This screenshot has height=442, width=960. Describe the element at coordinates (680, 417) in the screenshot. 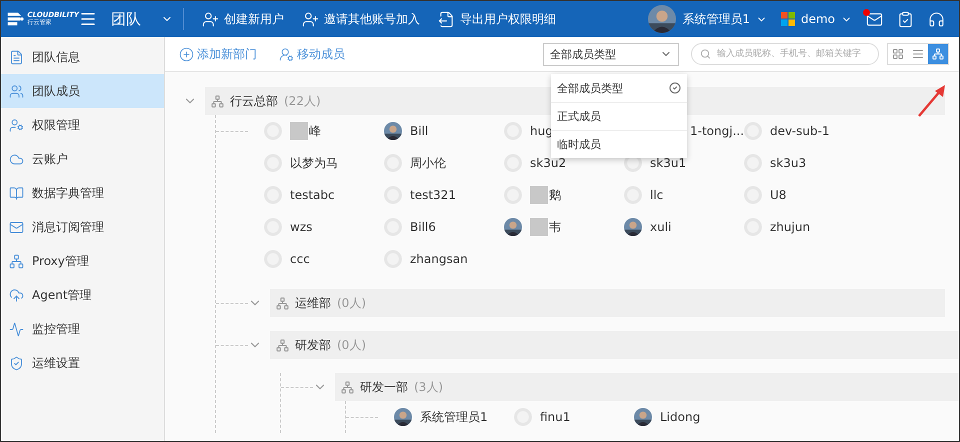

I see `member-name: Lidong` at that location.